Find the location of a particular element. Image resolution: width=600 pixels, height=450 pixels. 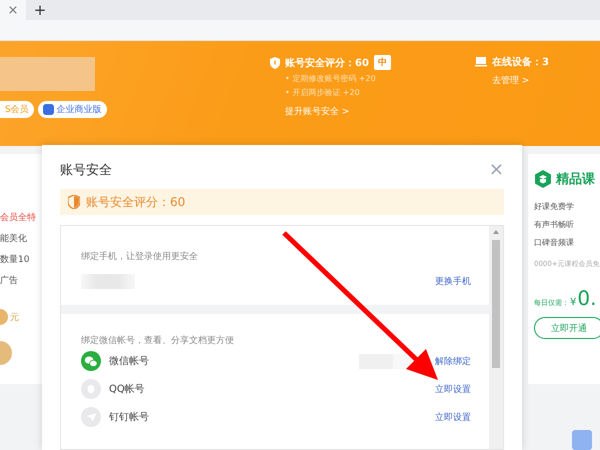

account-label: QQ帐号 is located at coordinates (127, 389).